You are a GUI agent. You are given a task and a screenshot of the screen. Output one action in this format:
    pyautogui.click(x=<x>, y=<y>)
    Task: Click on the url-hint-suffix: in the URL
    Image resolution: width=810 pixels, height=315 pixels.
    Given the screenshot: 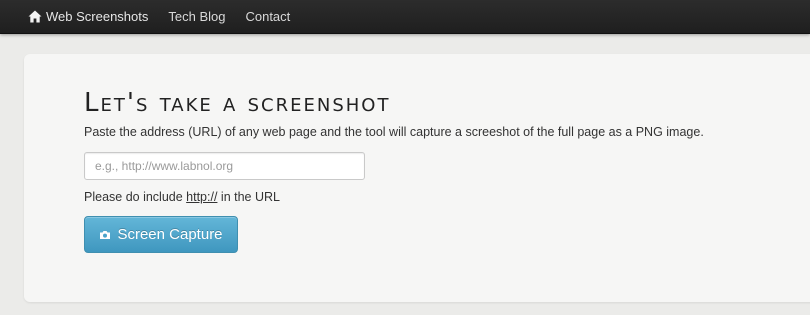 What is the action you would take?
    pyautogui.click(x=248, y=197)
    